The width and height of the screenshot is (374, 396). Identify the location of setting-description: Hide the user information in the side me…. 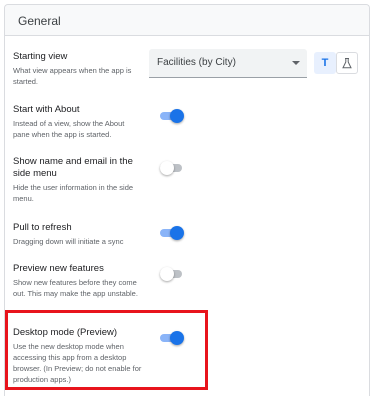
(73, 193).